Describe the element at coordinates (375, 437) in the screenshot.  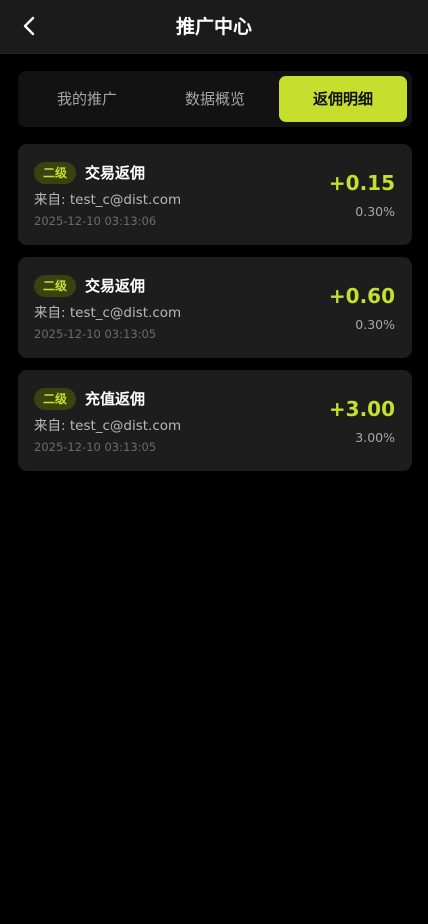
I see `commission-rate: 3.00%` at that location.